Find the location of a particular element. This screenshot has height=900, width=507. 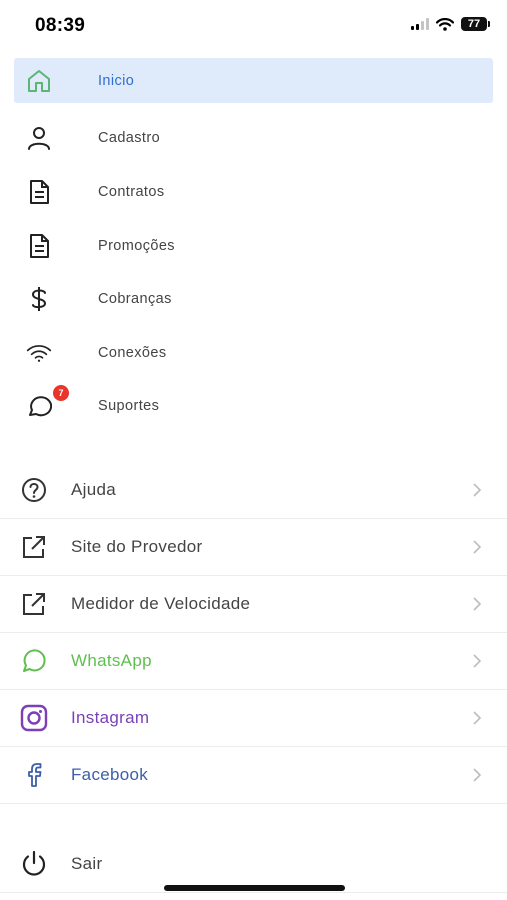

menu-label: Promoções is located at coordinates (136, 245).